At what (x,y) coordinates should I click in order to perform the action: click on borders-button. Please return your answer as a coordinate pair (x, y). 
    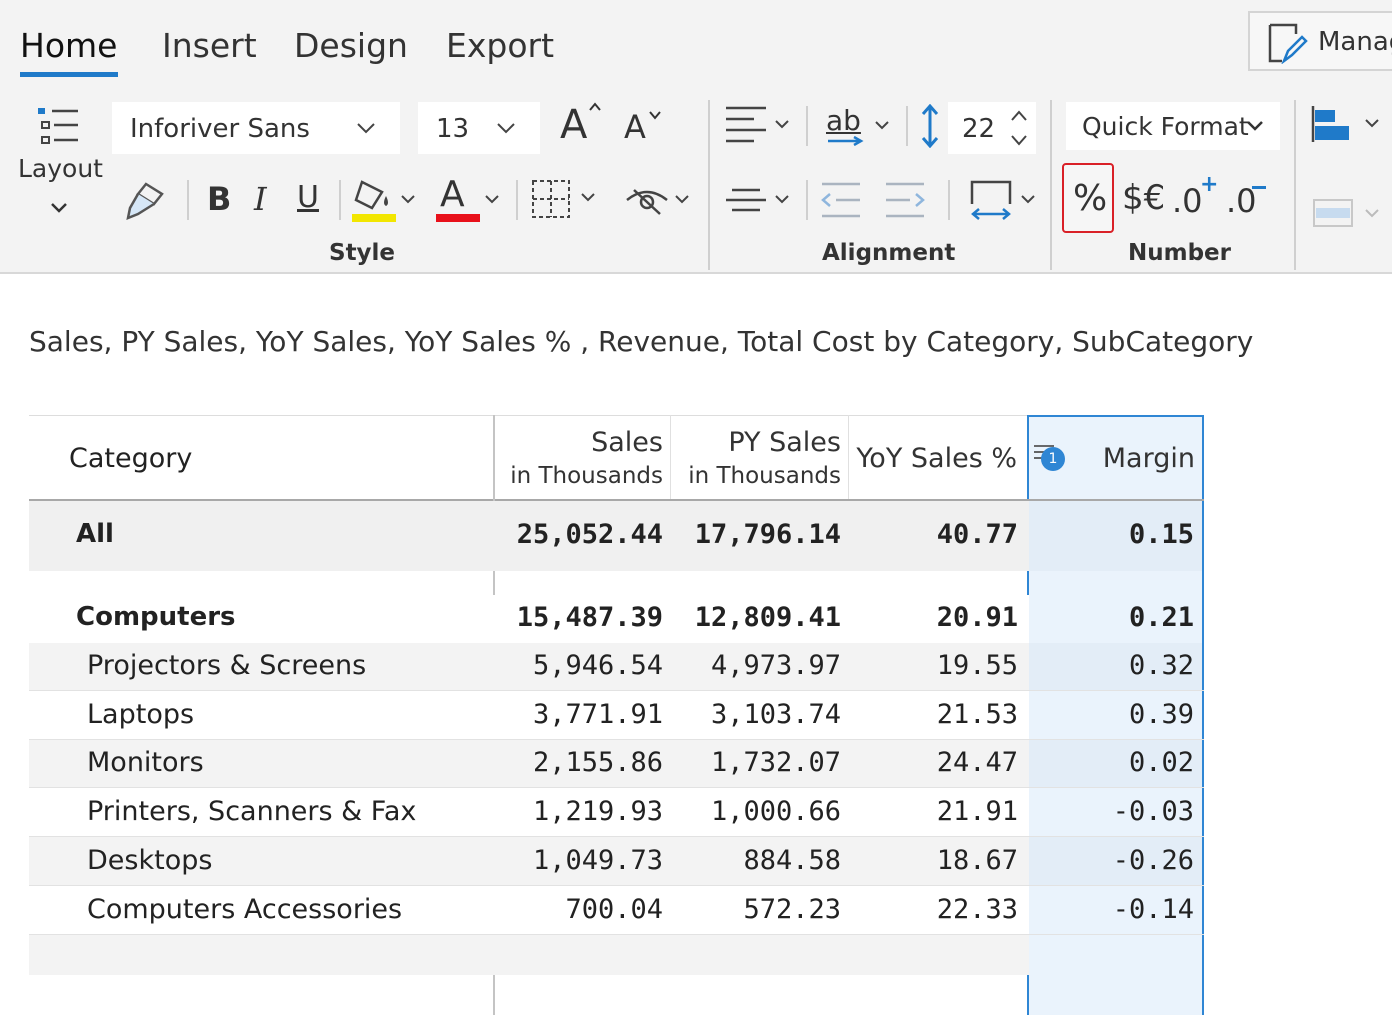
    Looking at the image, I should click on (565, 199).